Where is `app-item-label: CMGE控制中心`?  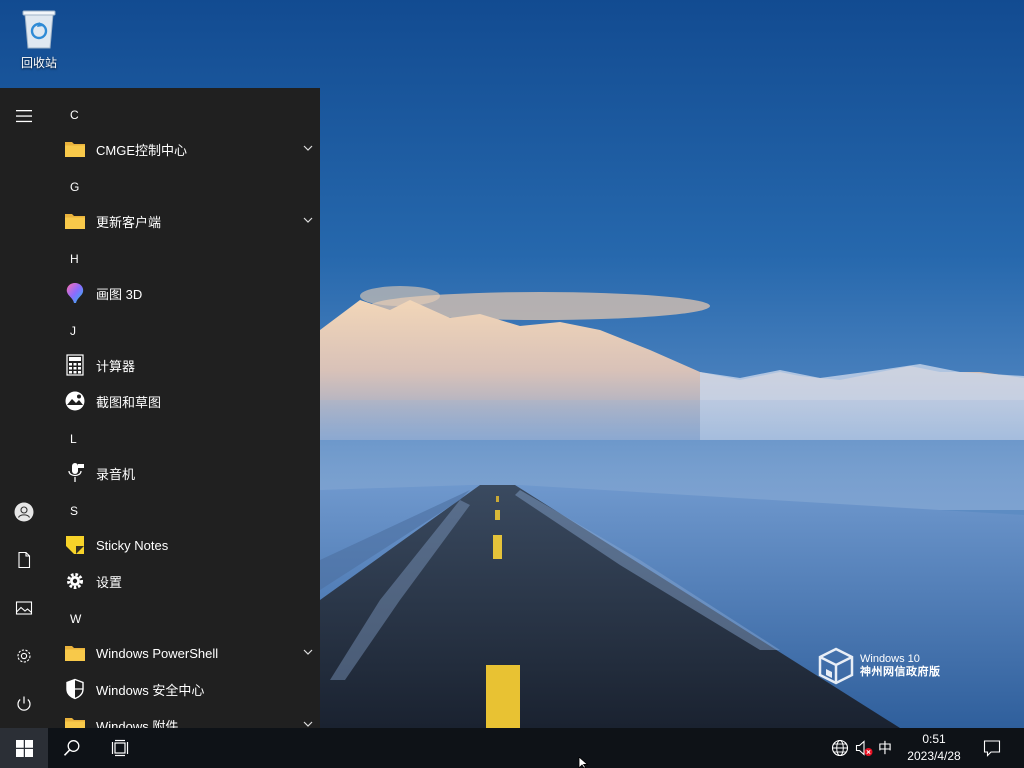
app-item-label: CMGE控制中心 is located at coordinates (142, 150).